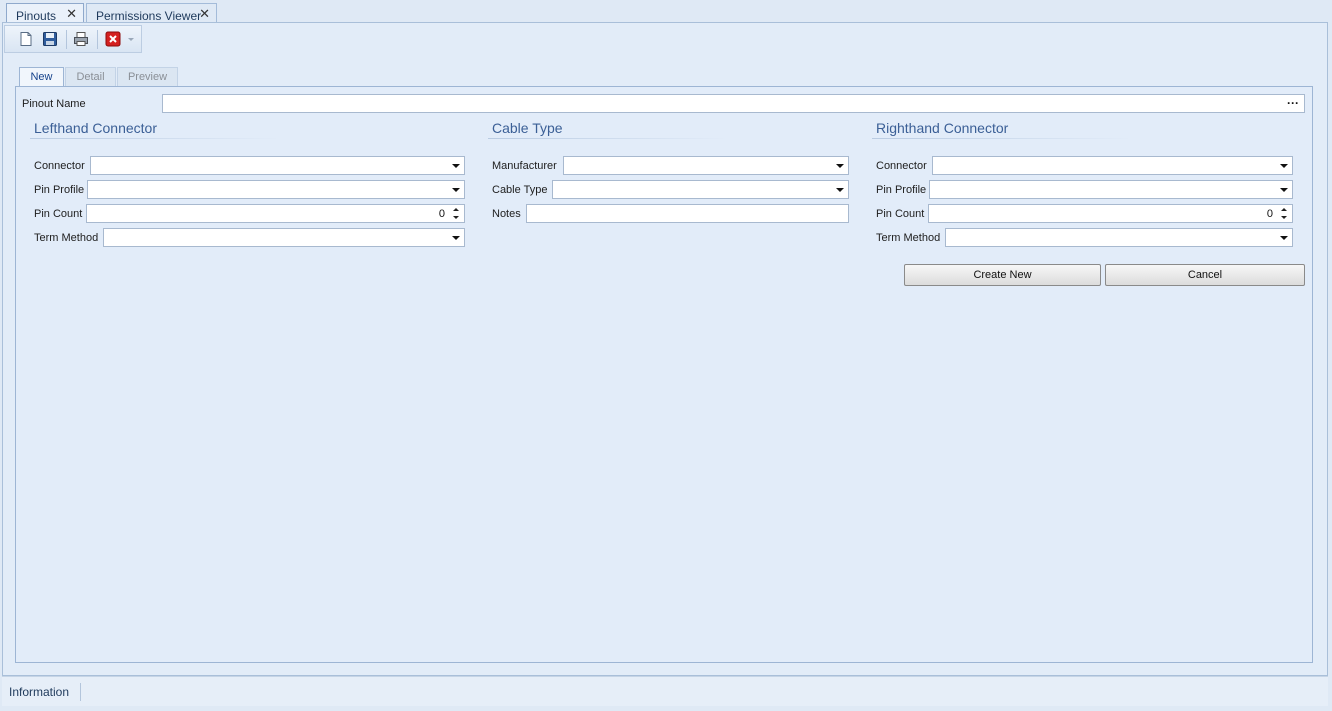  Describe the element at coordinates (66, 238) in the screenshot. I see `left-term-method-label: Term Method` at that location.